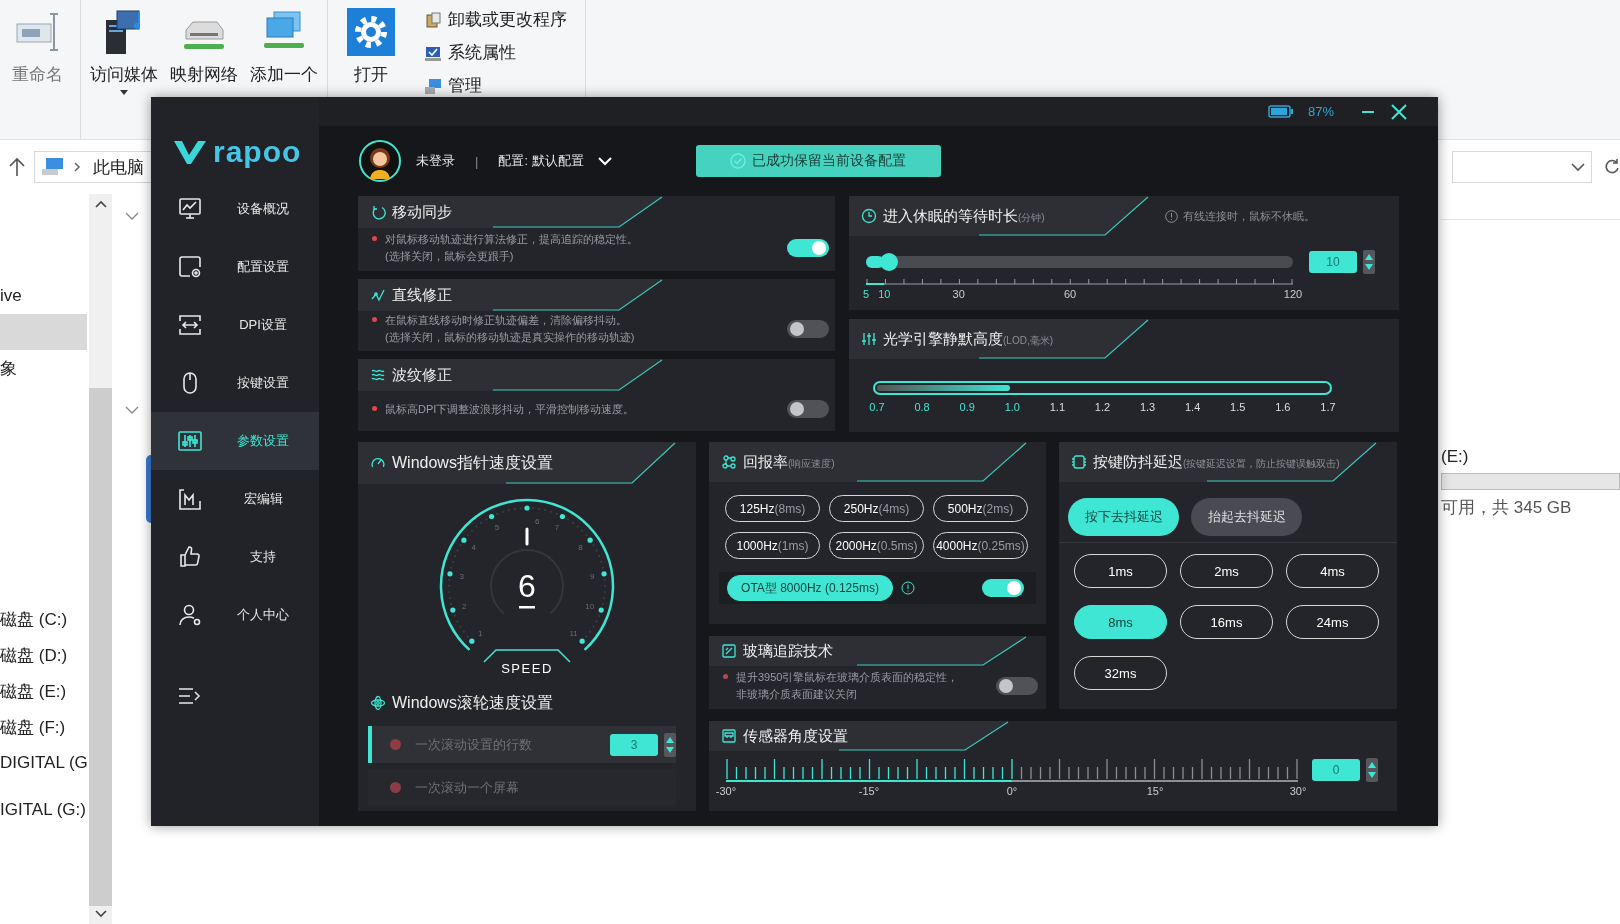  I want to click on ribbon-link: 管理, so click(495, 85).